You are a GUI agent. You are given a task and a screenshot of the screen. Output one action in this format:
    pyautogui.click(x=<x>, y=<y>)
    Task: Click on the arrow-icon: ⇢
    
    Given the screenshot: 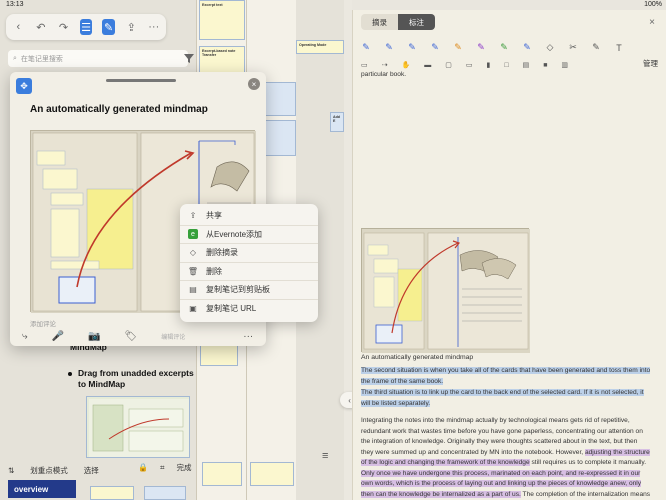 What is the action you would take?
    pyautogui.click(x=385, y=65)
    